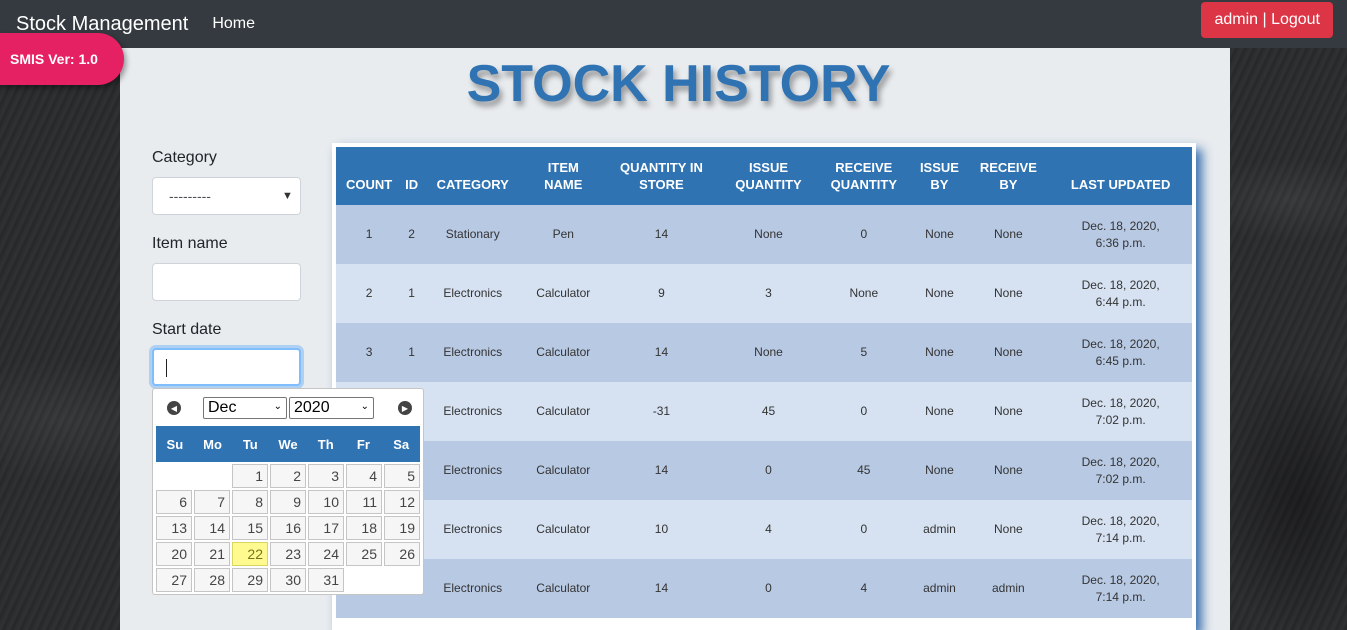 Image resolution: width=1347 pixels, height=630 pixels. What do you see at coordinates (233, 24) in the screenshot?
I see `nav-home-link: Home` at bounding box center [233, 24].